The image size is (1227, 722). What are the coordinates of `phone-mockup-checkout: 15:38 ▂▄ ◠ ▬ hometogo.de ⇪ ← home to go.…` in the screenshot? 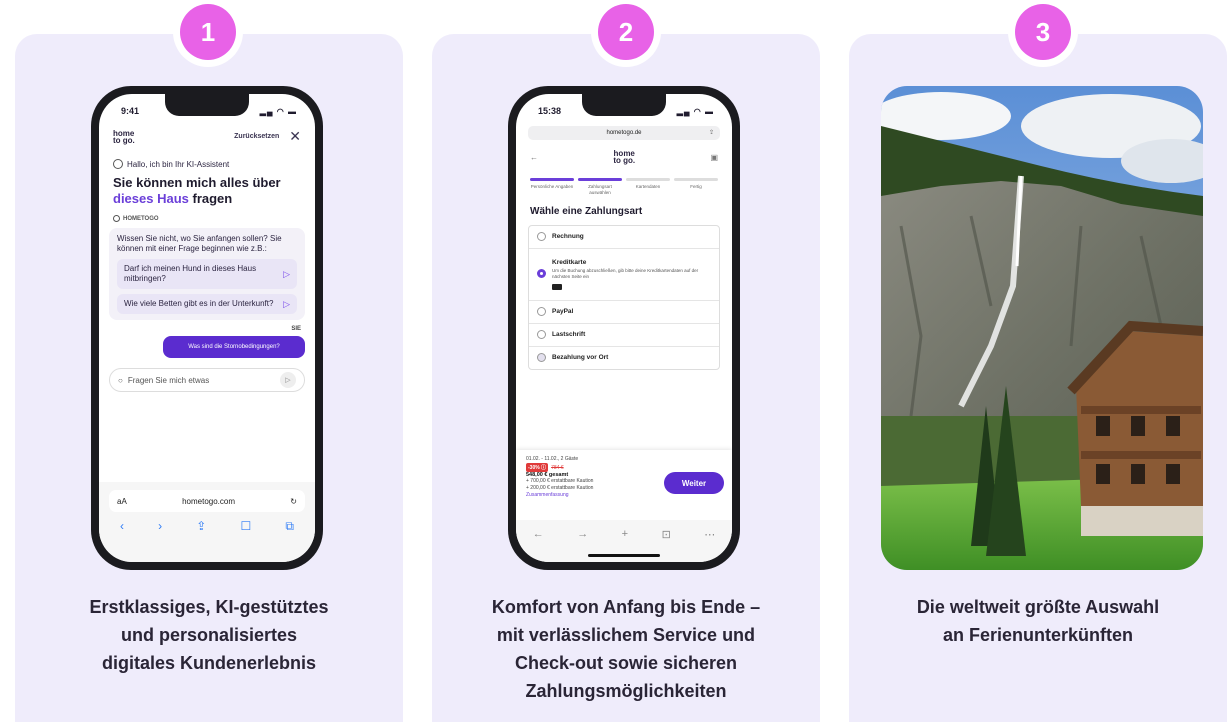 It's located at (624, 328).